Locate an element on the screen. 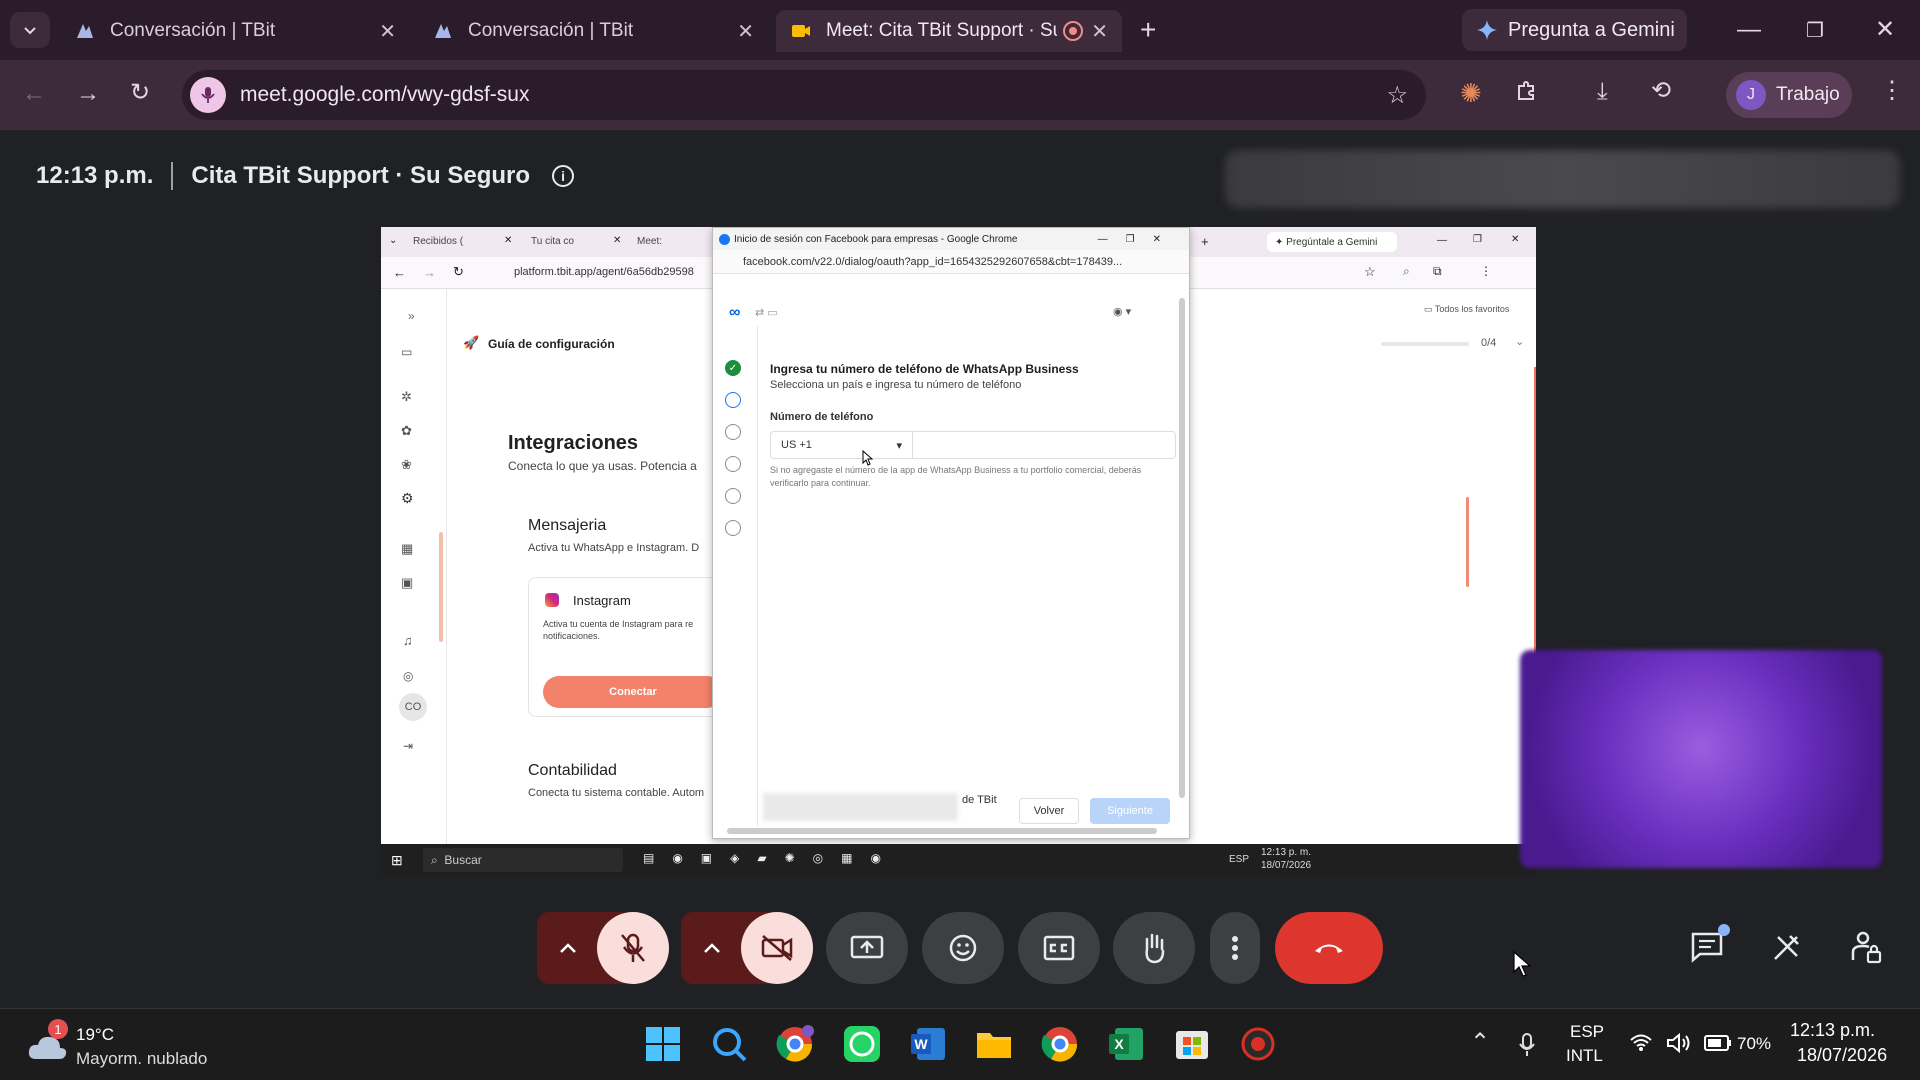 The image size is (1920, 1080). leave-call-button is located at coordinates (1329, 948).